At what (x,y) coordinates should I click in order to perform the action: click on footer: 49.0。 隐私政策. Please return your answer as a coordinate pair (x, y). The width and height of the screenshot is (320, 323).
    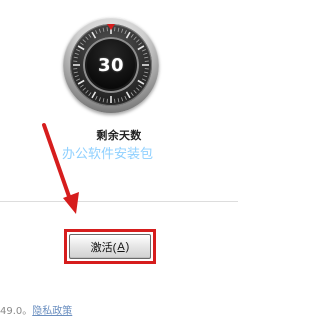
    Looking at the image, I should click on (36, 309).